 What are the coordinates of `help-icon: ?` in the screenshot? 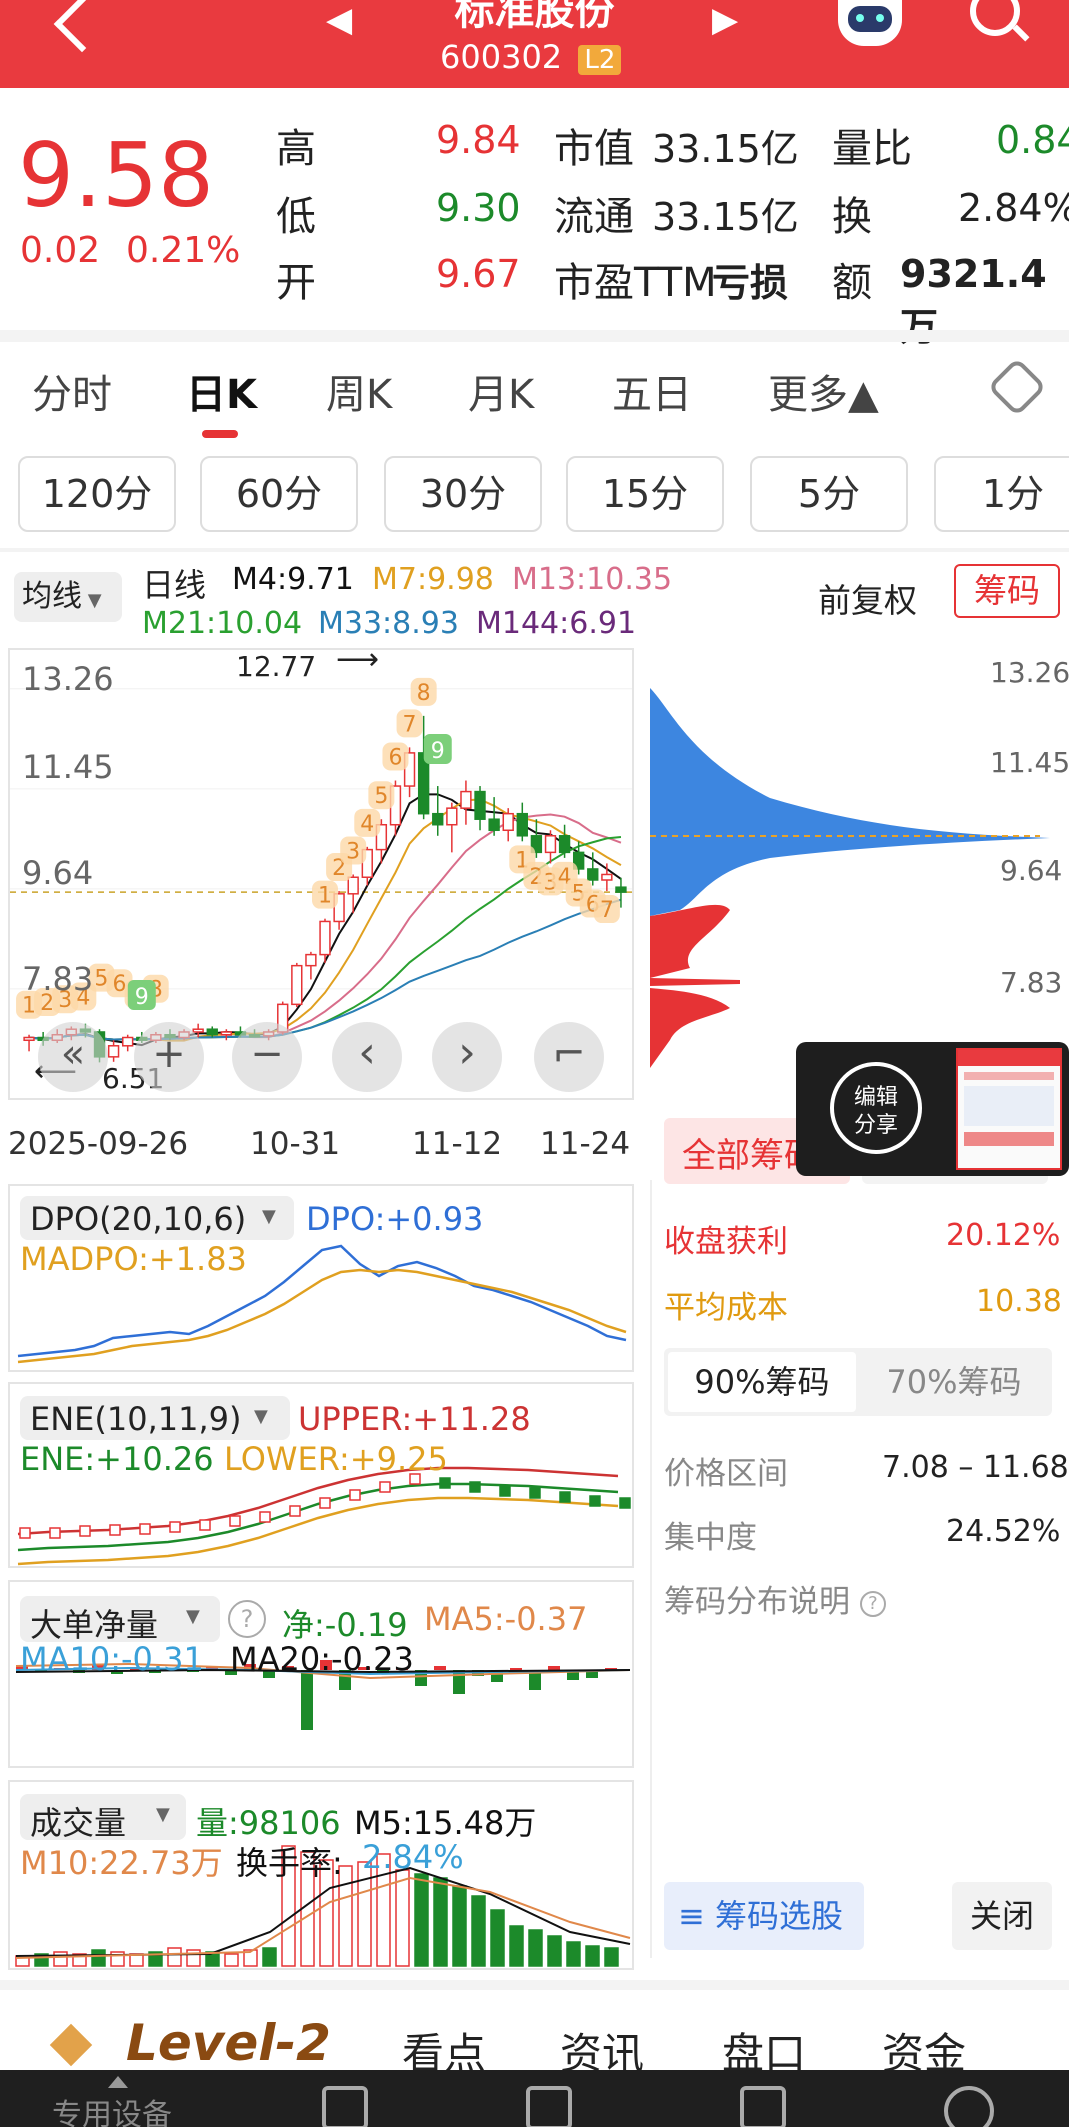 It's located at (247, 1619).